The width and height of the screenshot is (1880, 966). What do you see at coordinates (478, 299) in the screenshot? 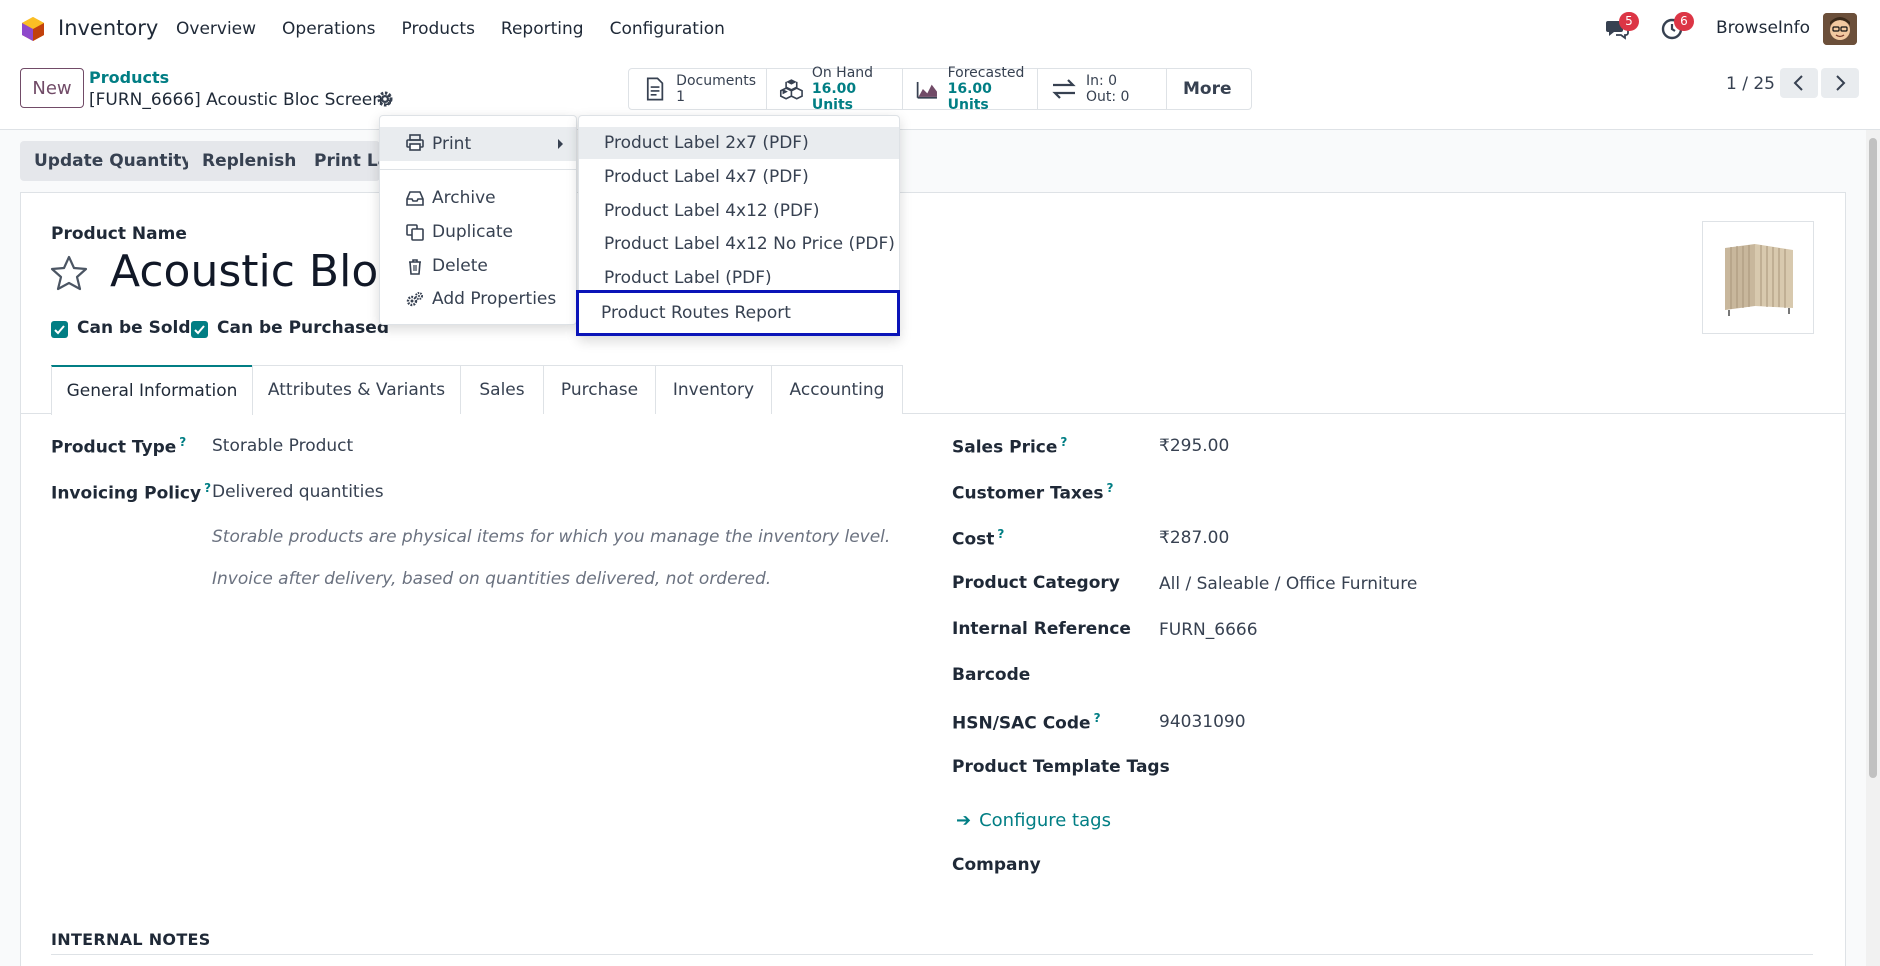
I see `add-properties-menu-item: Add Properties` at bounding box center [478, 299].